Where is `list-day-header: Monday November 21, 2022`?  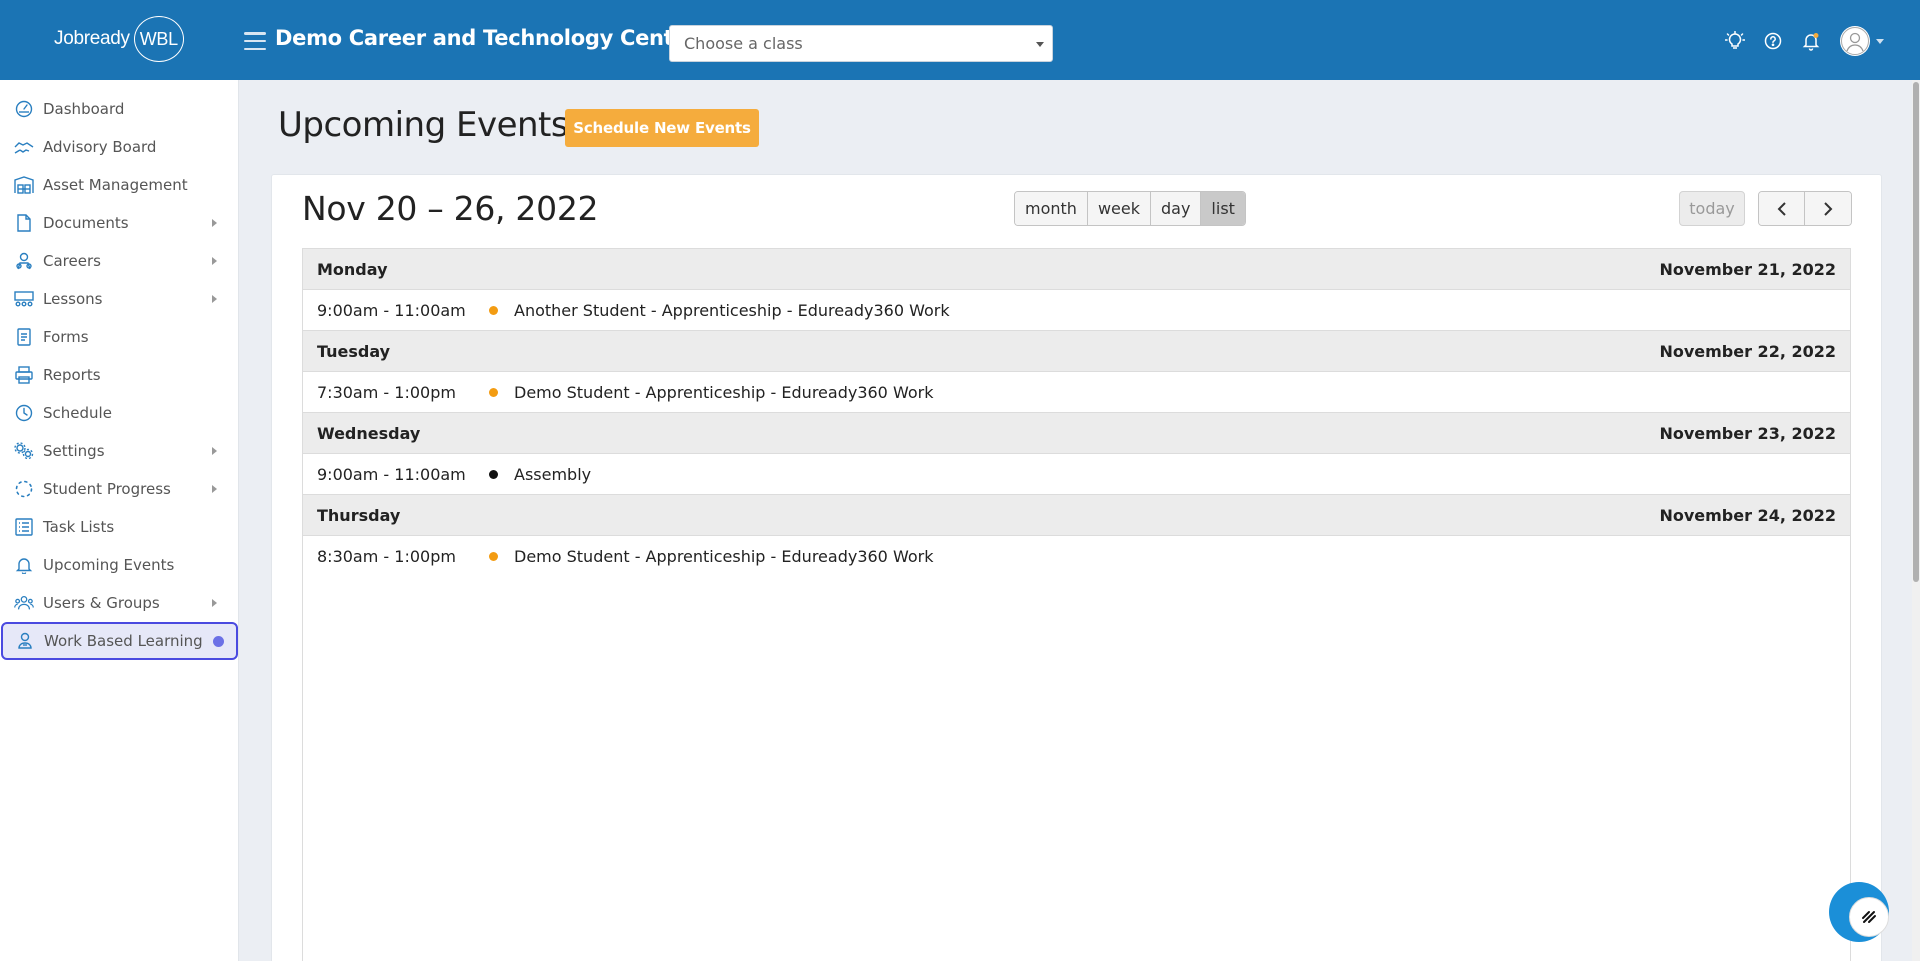
list-day-header: Monday November 21, 2022 is located at coordinates (1076, 269).